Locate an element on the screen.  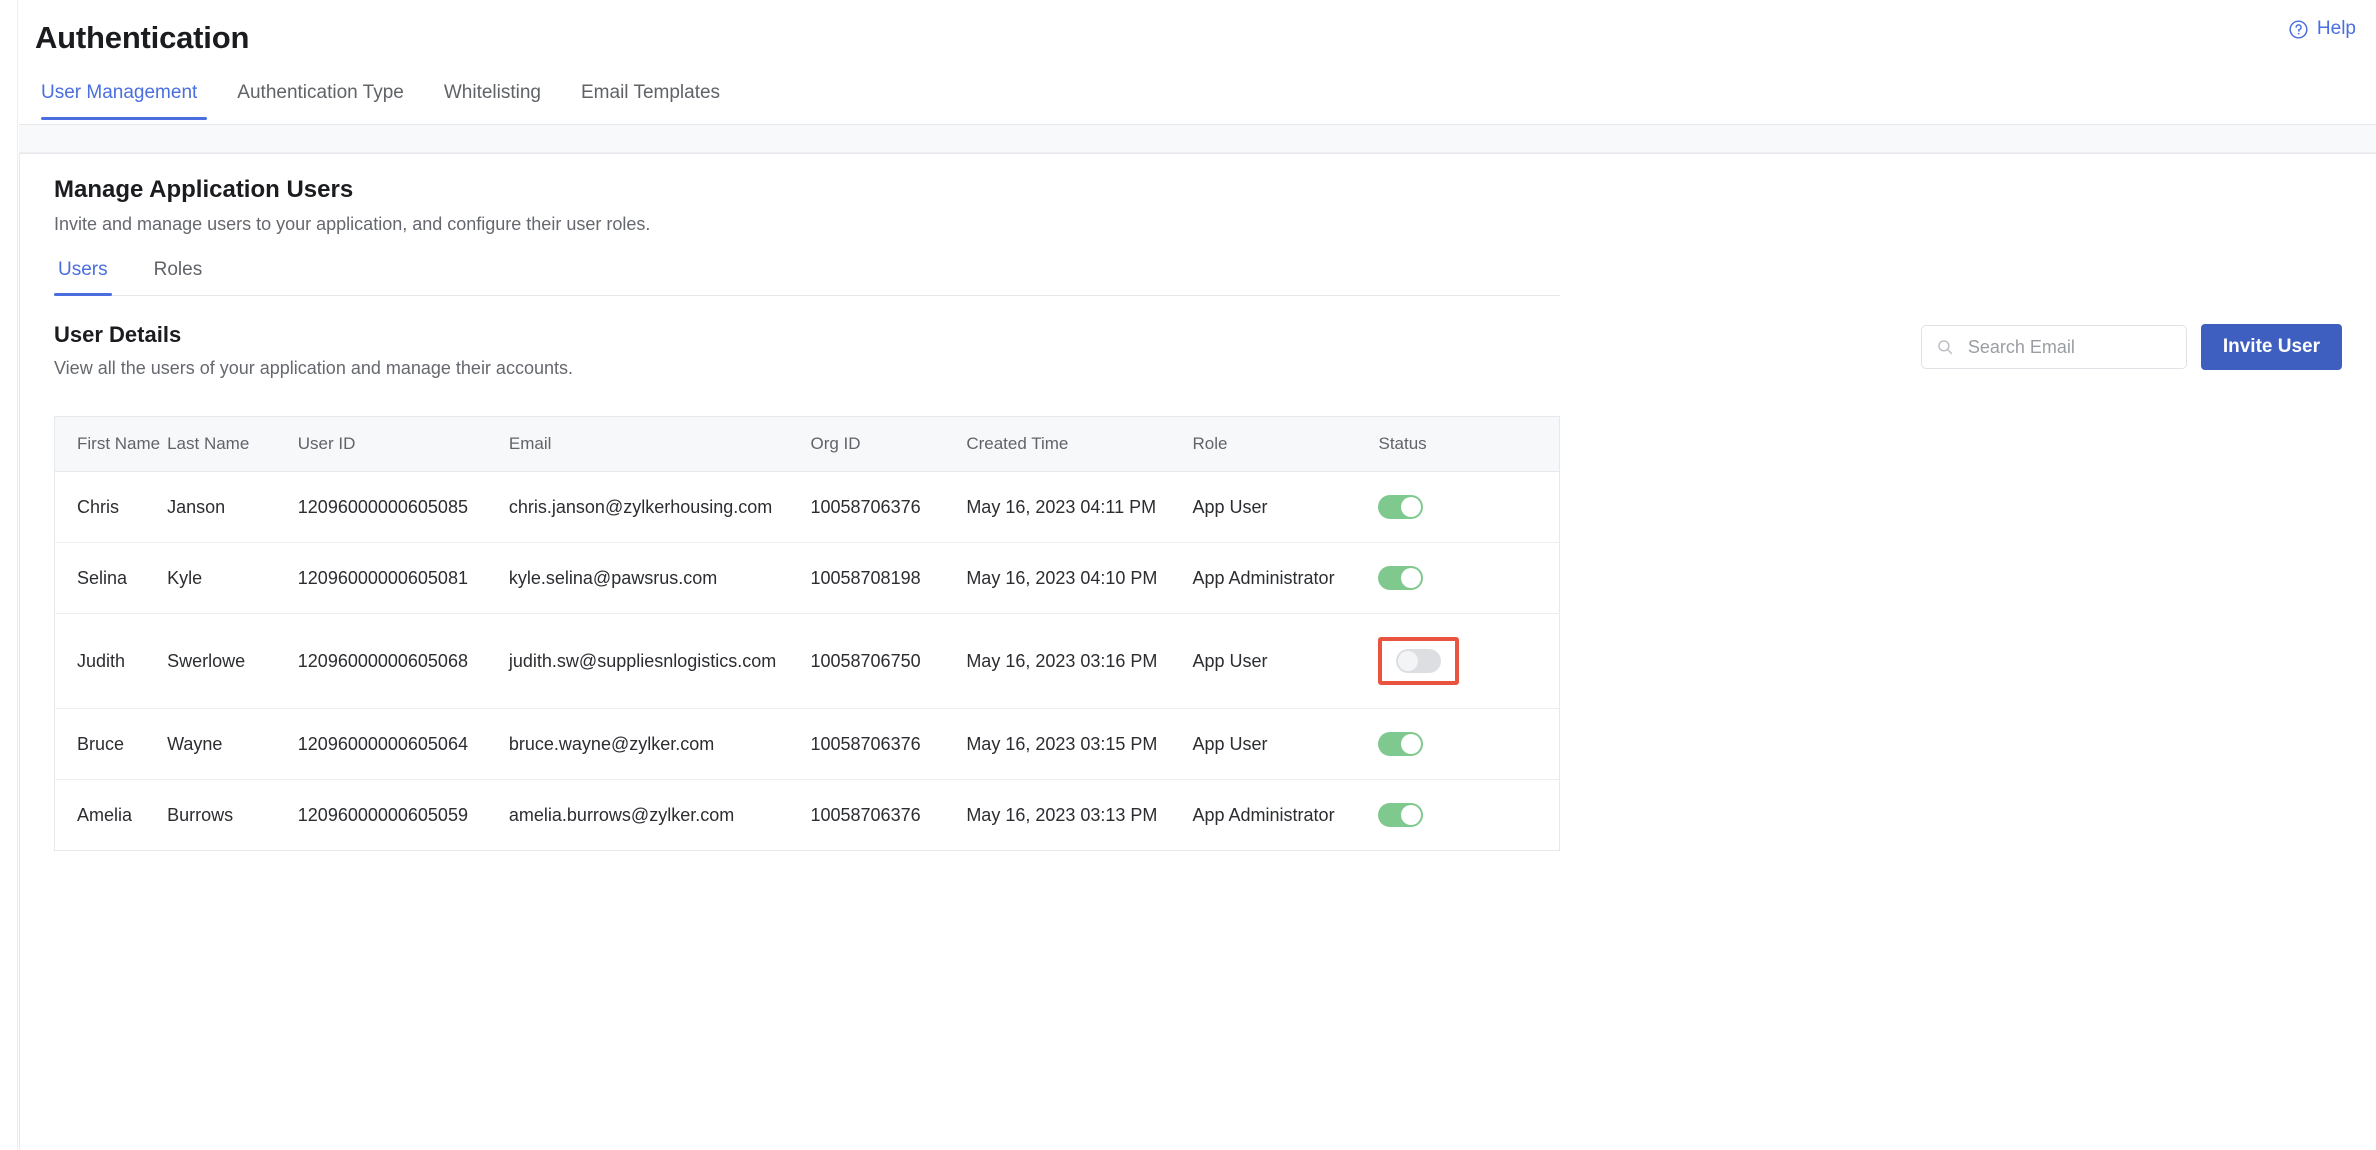
cell-email: chris.janson@zylkerhousing.com is located at coordinates (659, 507).